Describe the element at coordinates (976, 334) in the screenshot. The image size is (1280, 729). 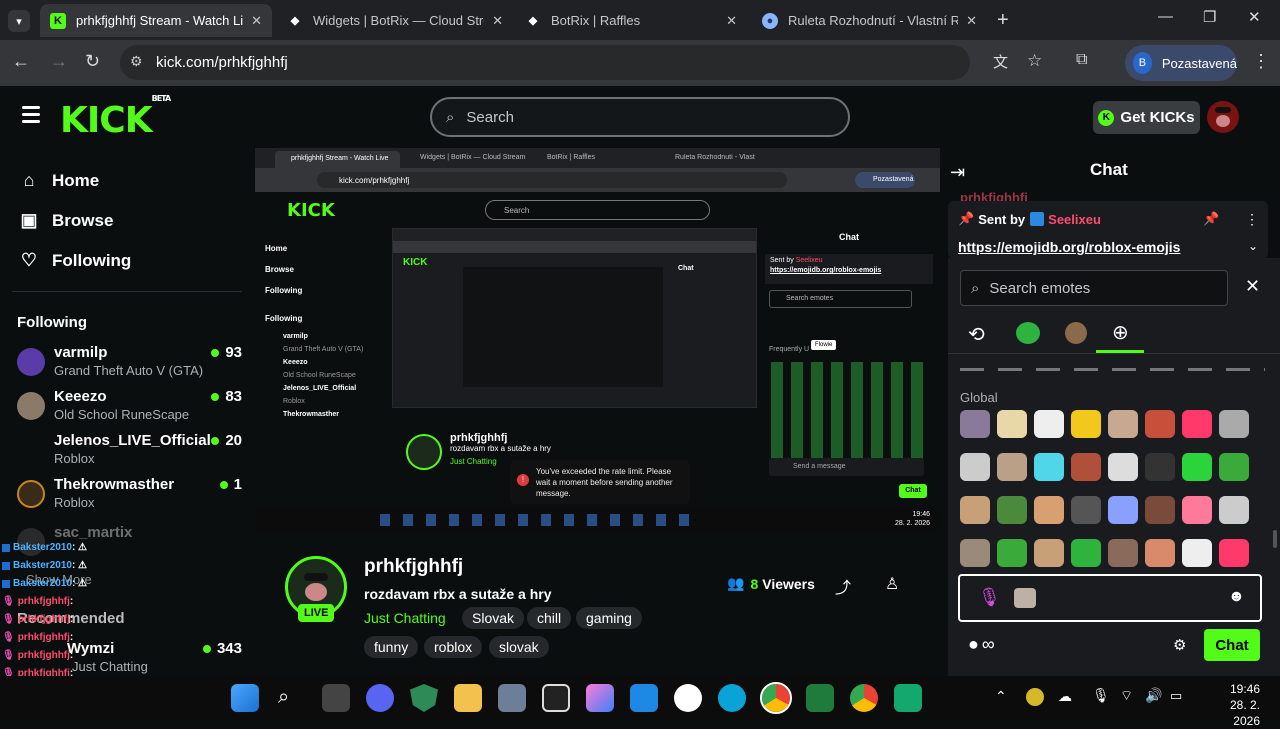
I see `recent-emotes-icon: ⟲` at that location.